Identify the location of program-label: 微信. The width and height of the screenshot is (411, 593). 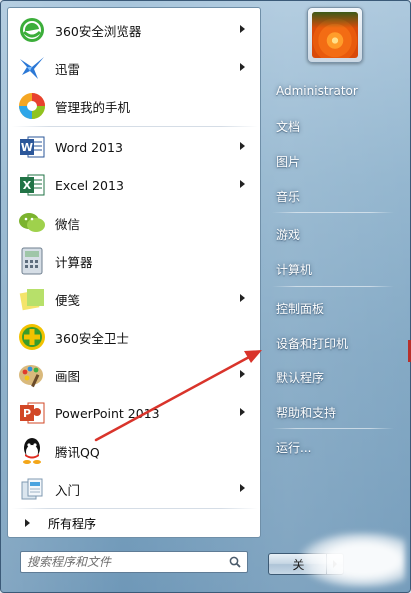
(68, 224).